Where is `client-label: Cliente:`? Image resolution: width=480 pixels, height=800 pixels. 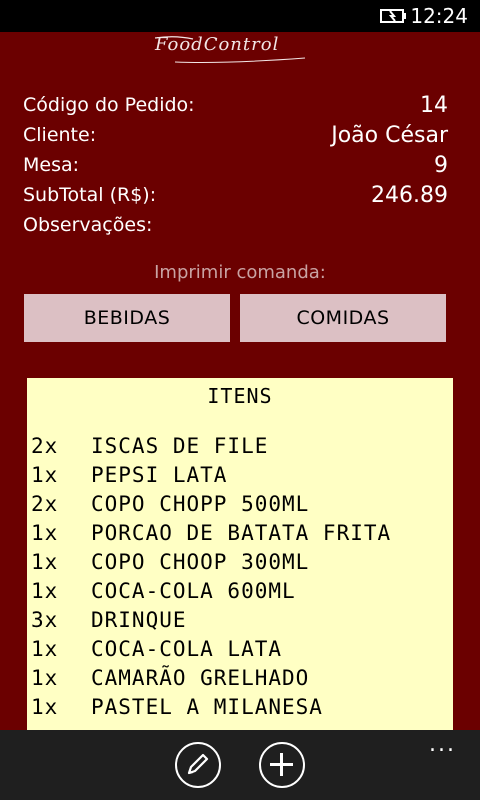
client-label: Cliente: is located at coordinates (60, 135).